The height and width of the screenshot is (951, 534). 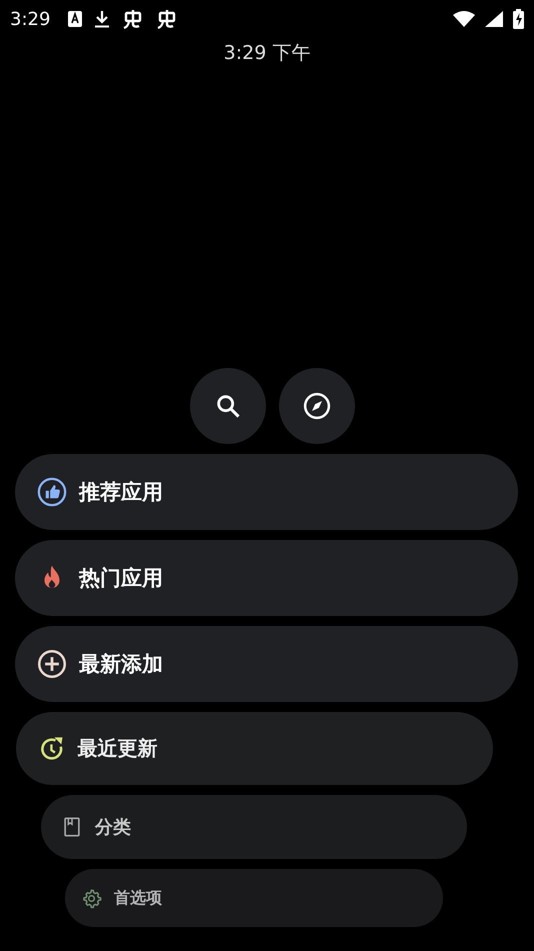 I want to click on status-time: 3:29, so click(x=30, y=19).